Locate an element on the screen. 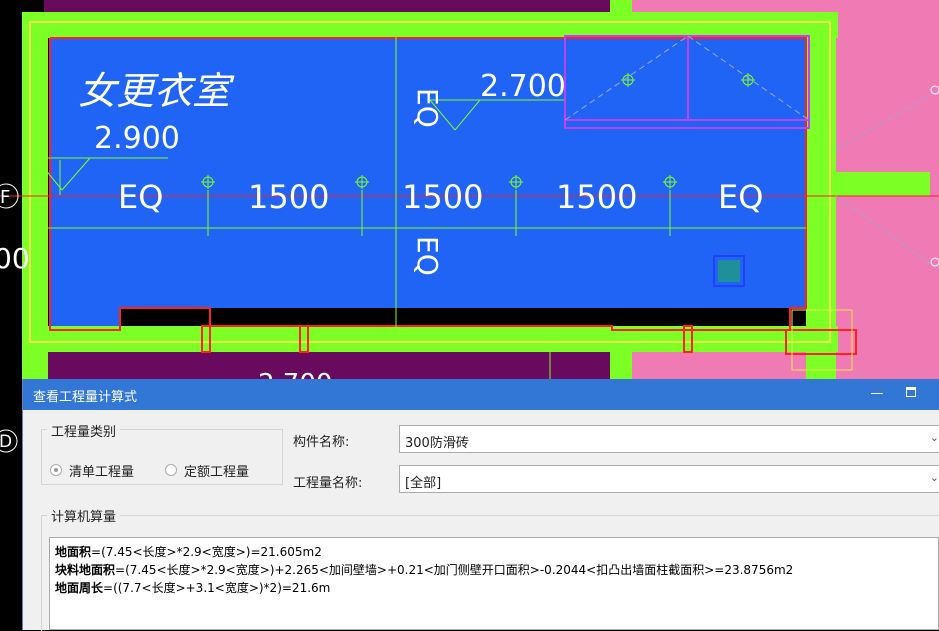 The height and width of the screenshot is (631, 939). eq-bottom-vertical: EQ is located at coordinates (427, 256).